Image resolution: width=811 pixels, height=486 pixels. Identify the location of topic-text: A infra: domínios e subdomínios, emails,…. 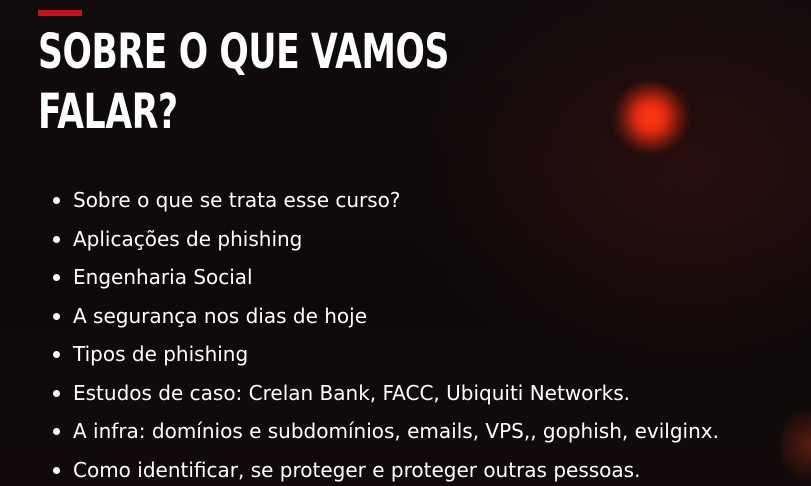
(396, 431).